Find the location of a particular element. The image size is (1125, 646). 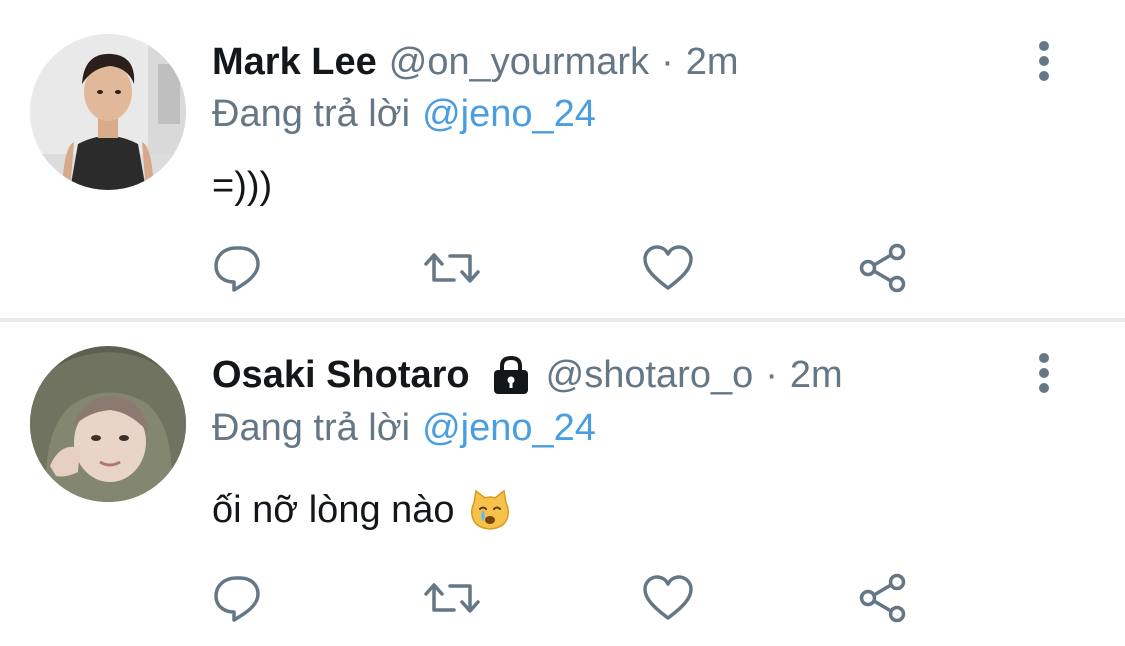

lock-icon is located at coordinates (511, 375).